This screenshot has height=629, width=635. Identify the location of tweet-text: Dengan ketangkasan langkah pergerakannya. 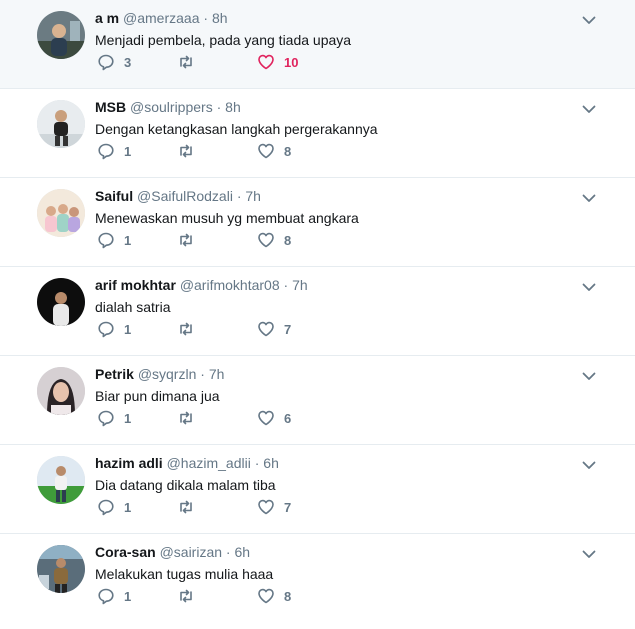
(236, 129).